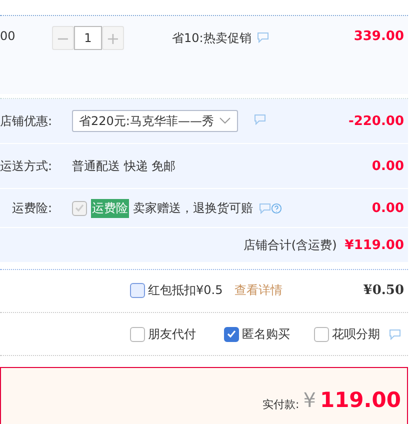  What do you see at coordinates (193, 208) in the screenshot?
I see `insurance-text: 卖家赠送，退换货可赔` at bounding box center [193, 208].